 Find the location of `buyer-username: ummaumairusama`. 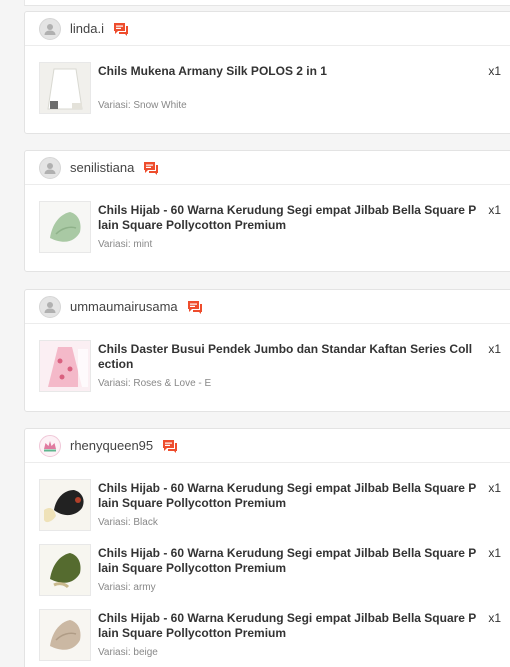

buyer-username: ummaumairusama is located at coordinates (124, 306).